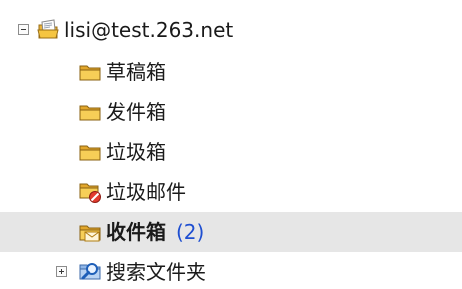 This screenshot has width=462, height=289. What do you see at coordinates (90, 271) in the screenshot?
I see `search-folder-icon` at bounding box center [90, 271].